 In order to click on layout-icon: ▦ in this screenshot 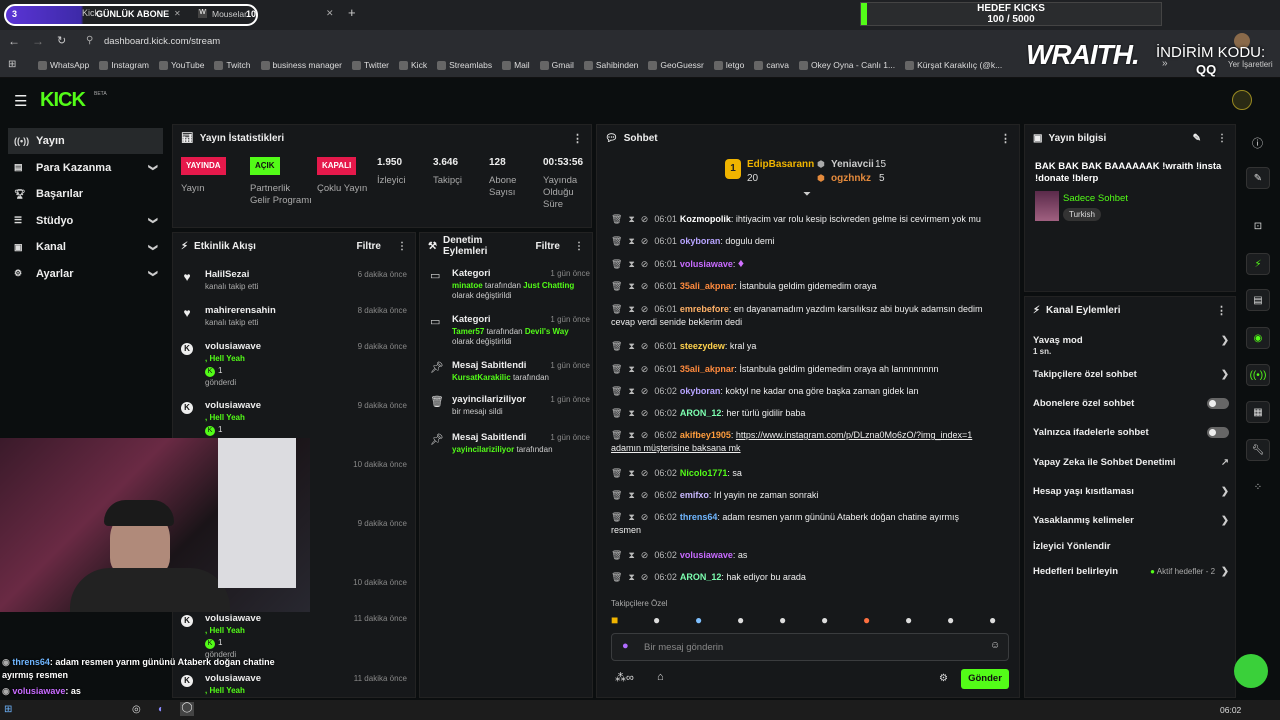, I will do `click(1258, 412)`.